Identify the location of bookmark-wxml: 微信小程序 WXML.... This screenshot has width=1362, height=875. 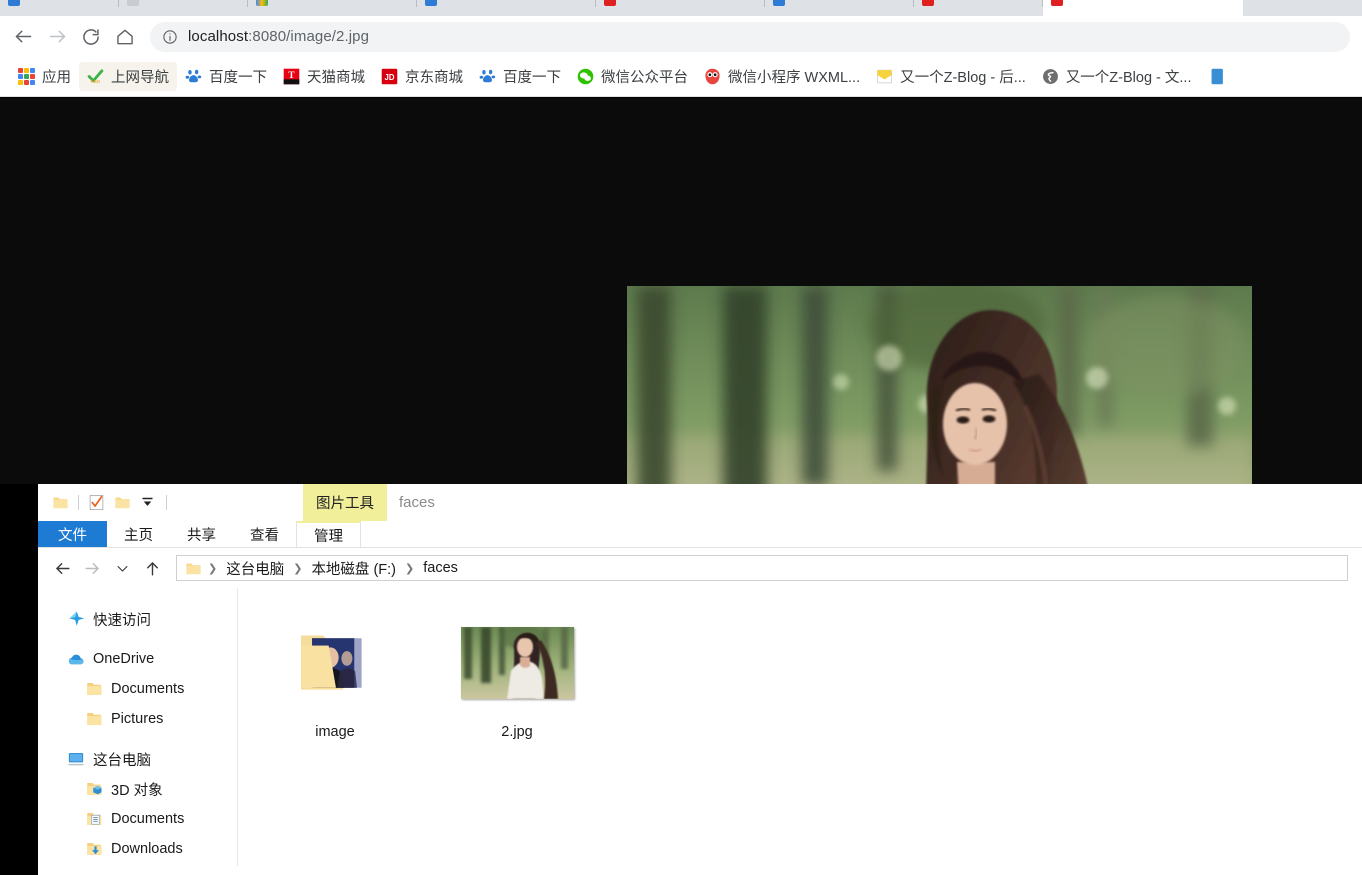
(782, 76).